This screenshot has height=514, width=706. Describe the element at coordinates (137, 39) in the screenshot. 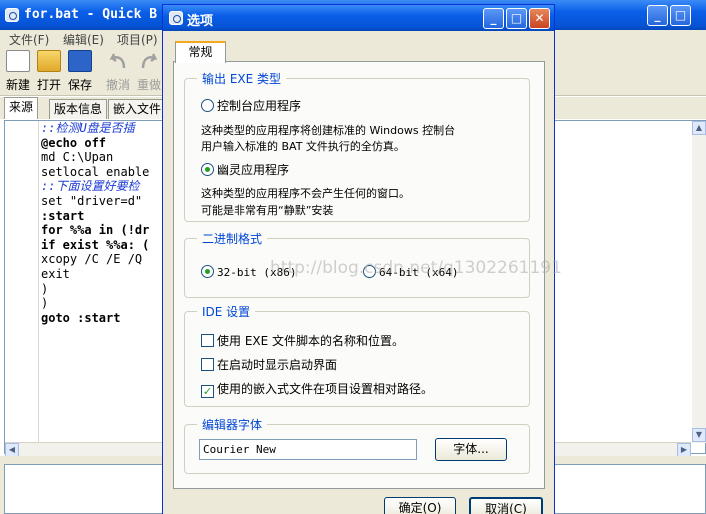

I see `menu-project: 项目(P)` at that location.